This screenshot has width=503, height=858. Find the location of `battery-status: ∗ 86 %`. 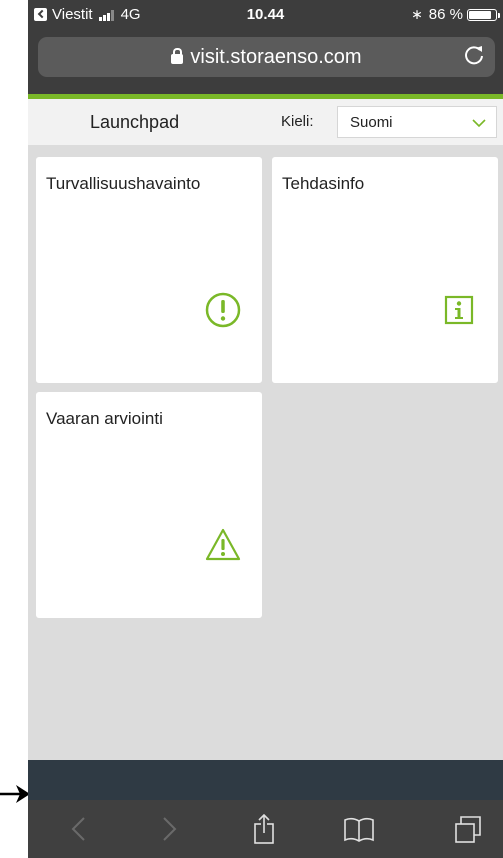

battery-status: ∗ 86 % is located at coordinates (455, 14).